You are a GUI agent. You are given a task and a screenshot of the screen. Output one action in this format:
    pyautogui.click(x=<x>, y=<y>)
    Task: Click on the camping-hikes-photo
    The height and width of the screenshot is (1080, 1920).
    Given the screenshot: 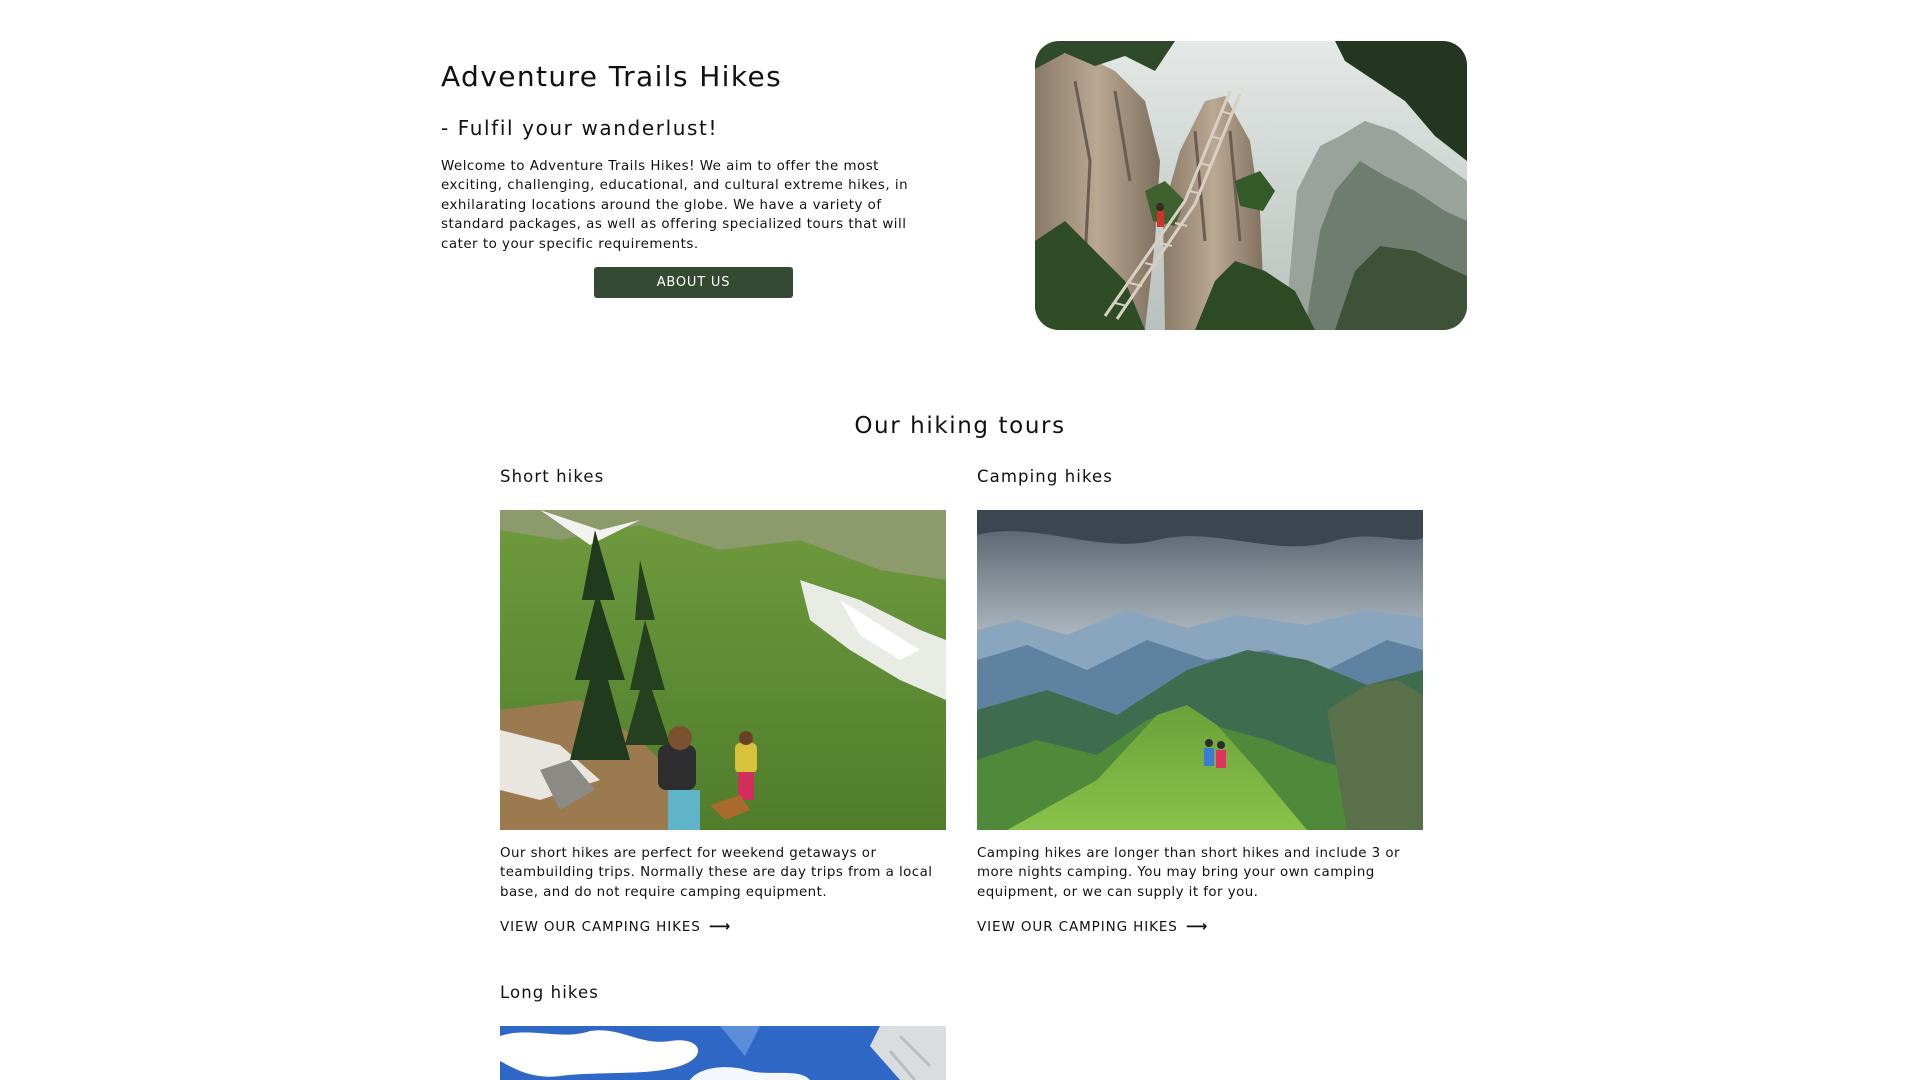 What is the action you would take?
    pyautogui.click(x=1200, y=670)
    